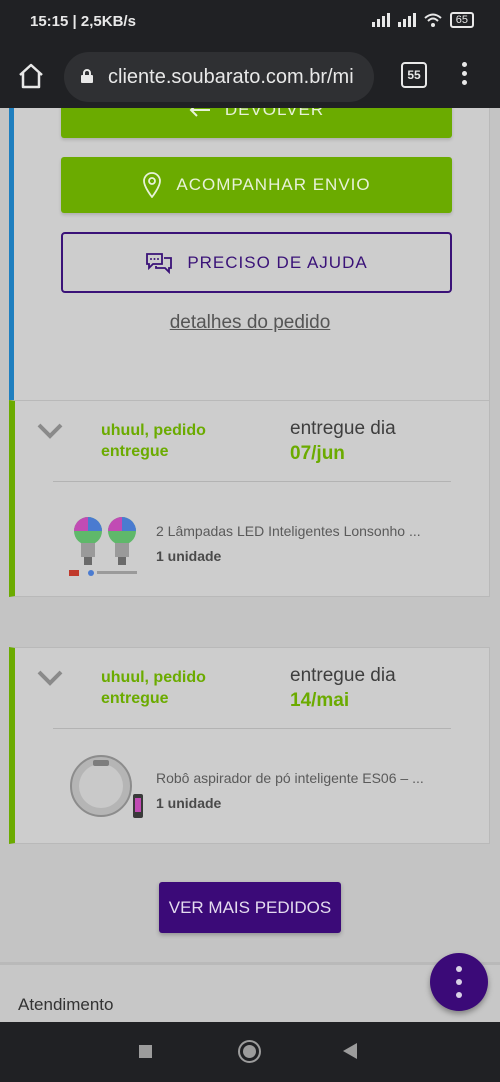 Image resolution: width=500 pixels, height=1082 pixels. I want to click on return-arrow-icon, so click(199, 112).